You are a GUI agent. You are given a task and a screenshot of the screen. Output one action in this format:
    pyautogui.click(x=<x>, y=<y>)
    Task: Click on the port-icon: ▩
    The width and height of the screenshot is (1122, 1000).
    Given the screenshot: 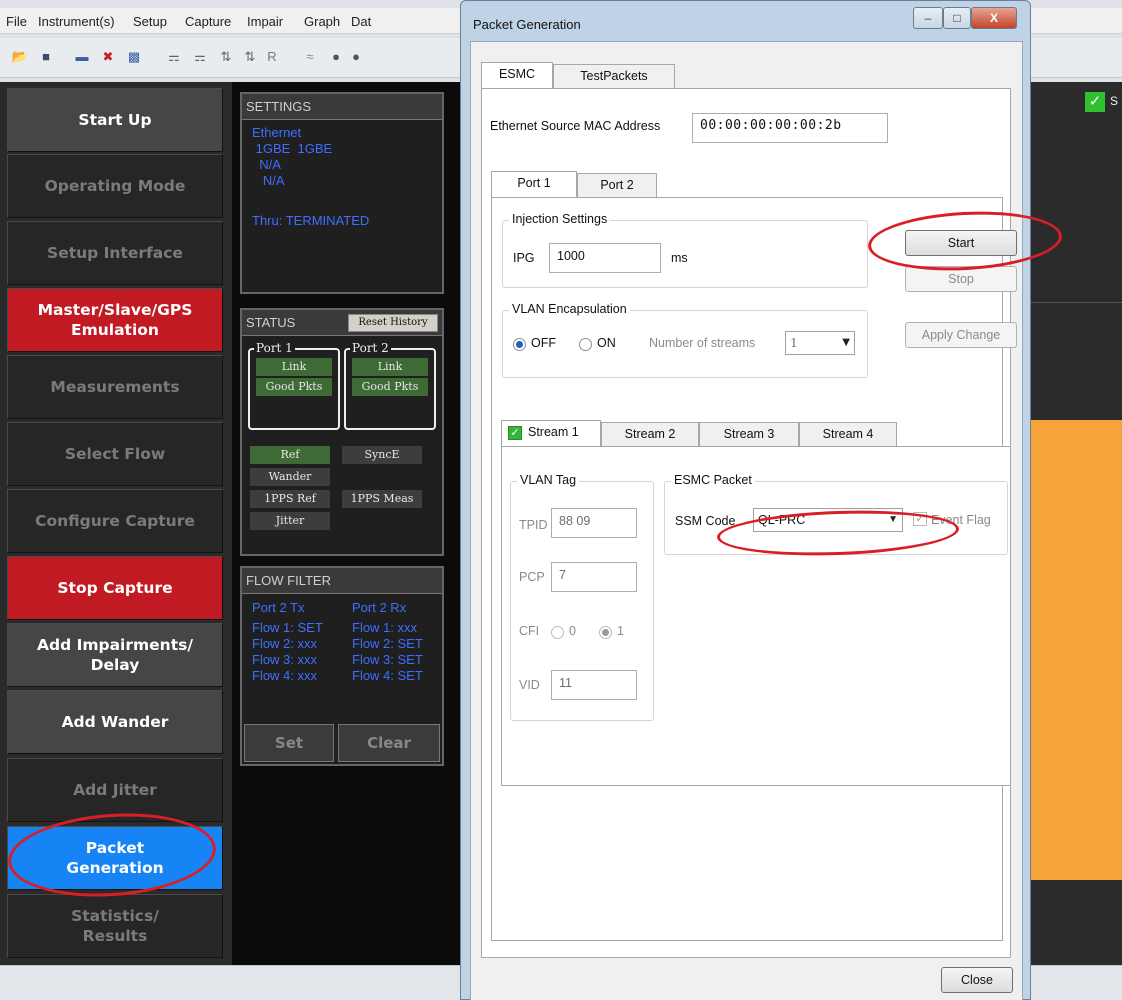 What is the action you would take?
    pyautogui.click(x=134, y=57)
    